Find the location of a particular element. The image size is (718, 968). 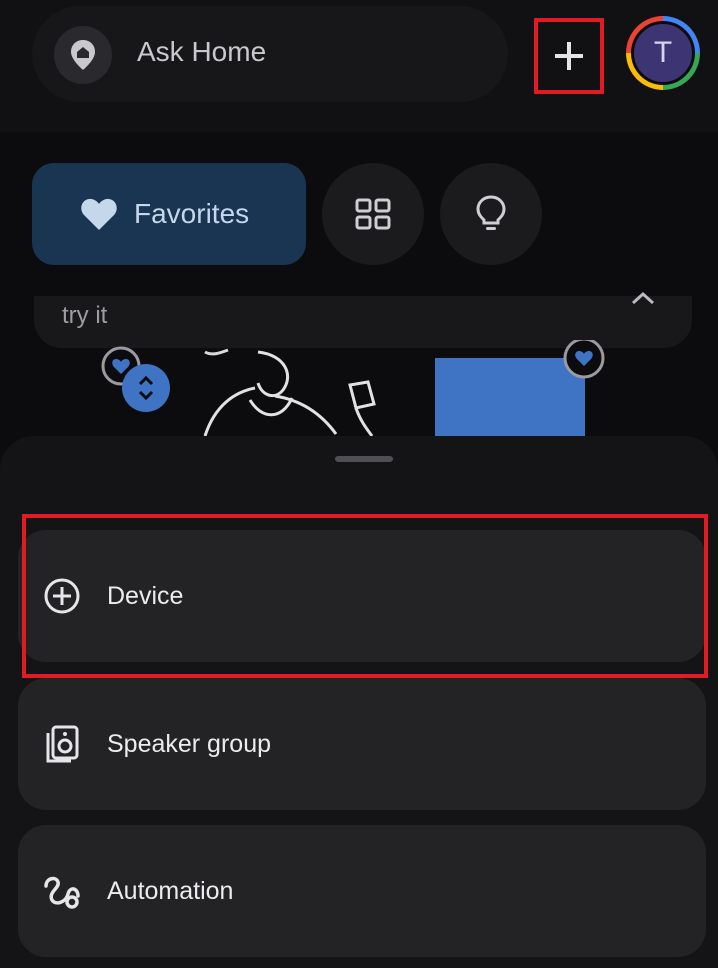

speaker-group-option: Speaker group is located at coordinates (362, 744).